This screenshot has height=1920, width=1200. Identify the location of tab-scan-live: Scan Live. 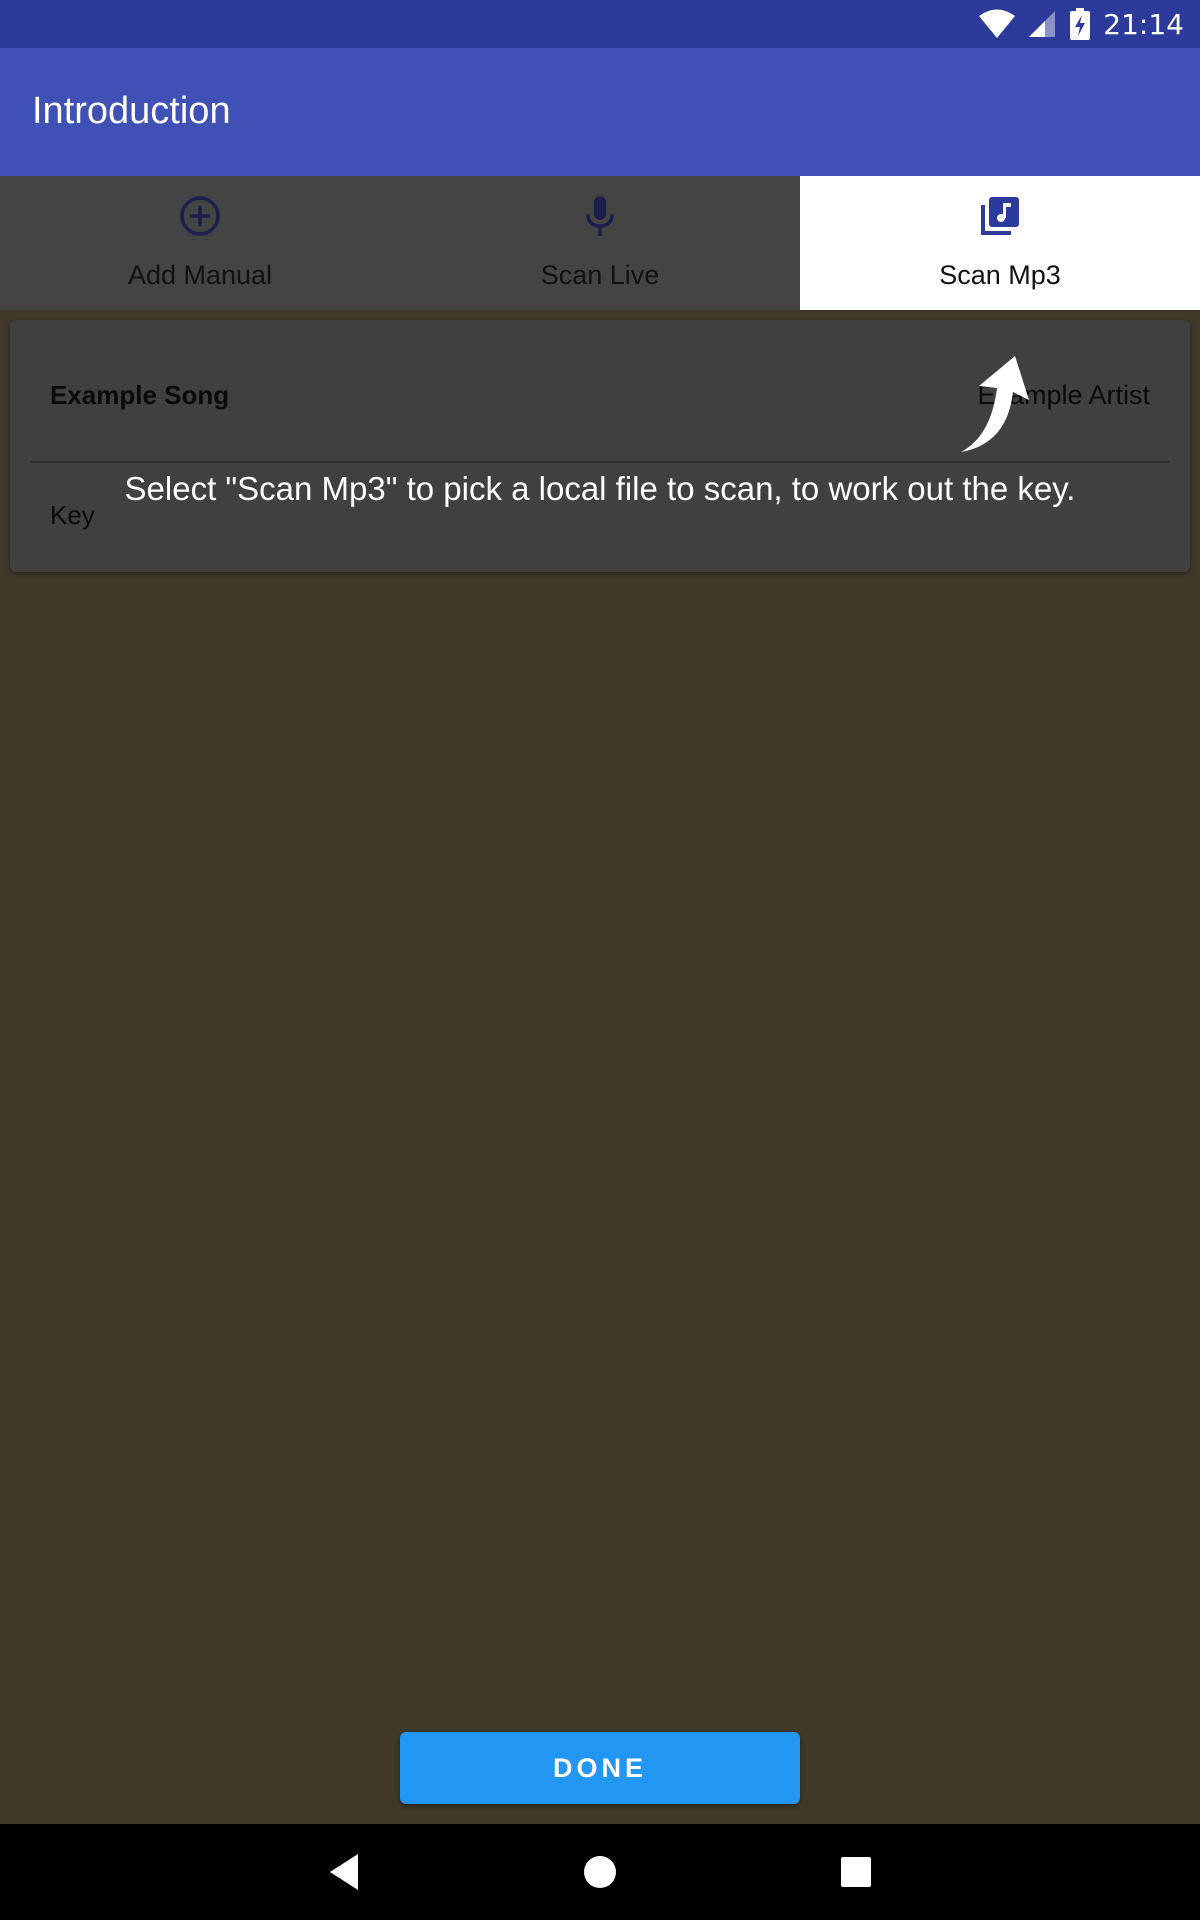
(600, 243).